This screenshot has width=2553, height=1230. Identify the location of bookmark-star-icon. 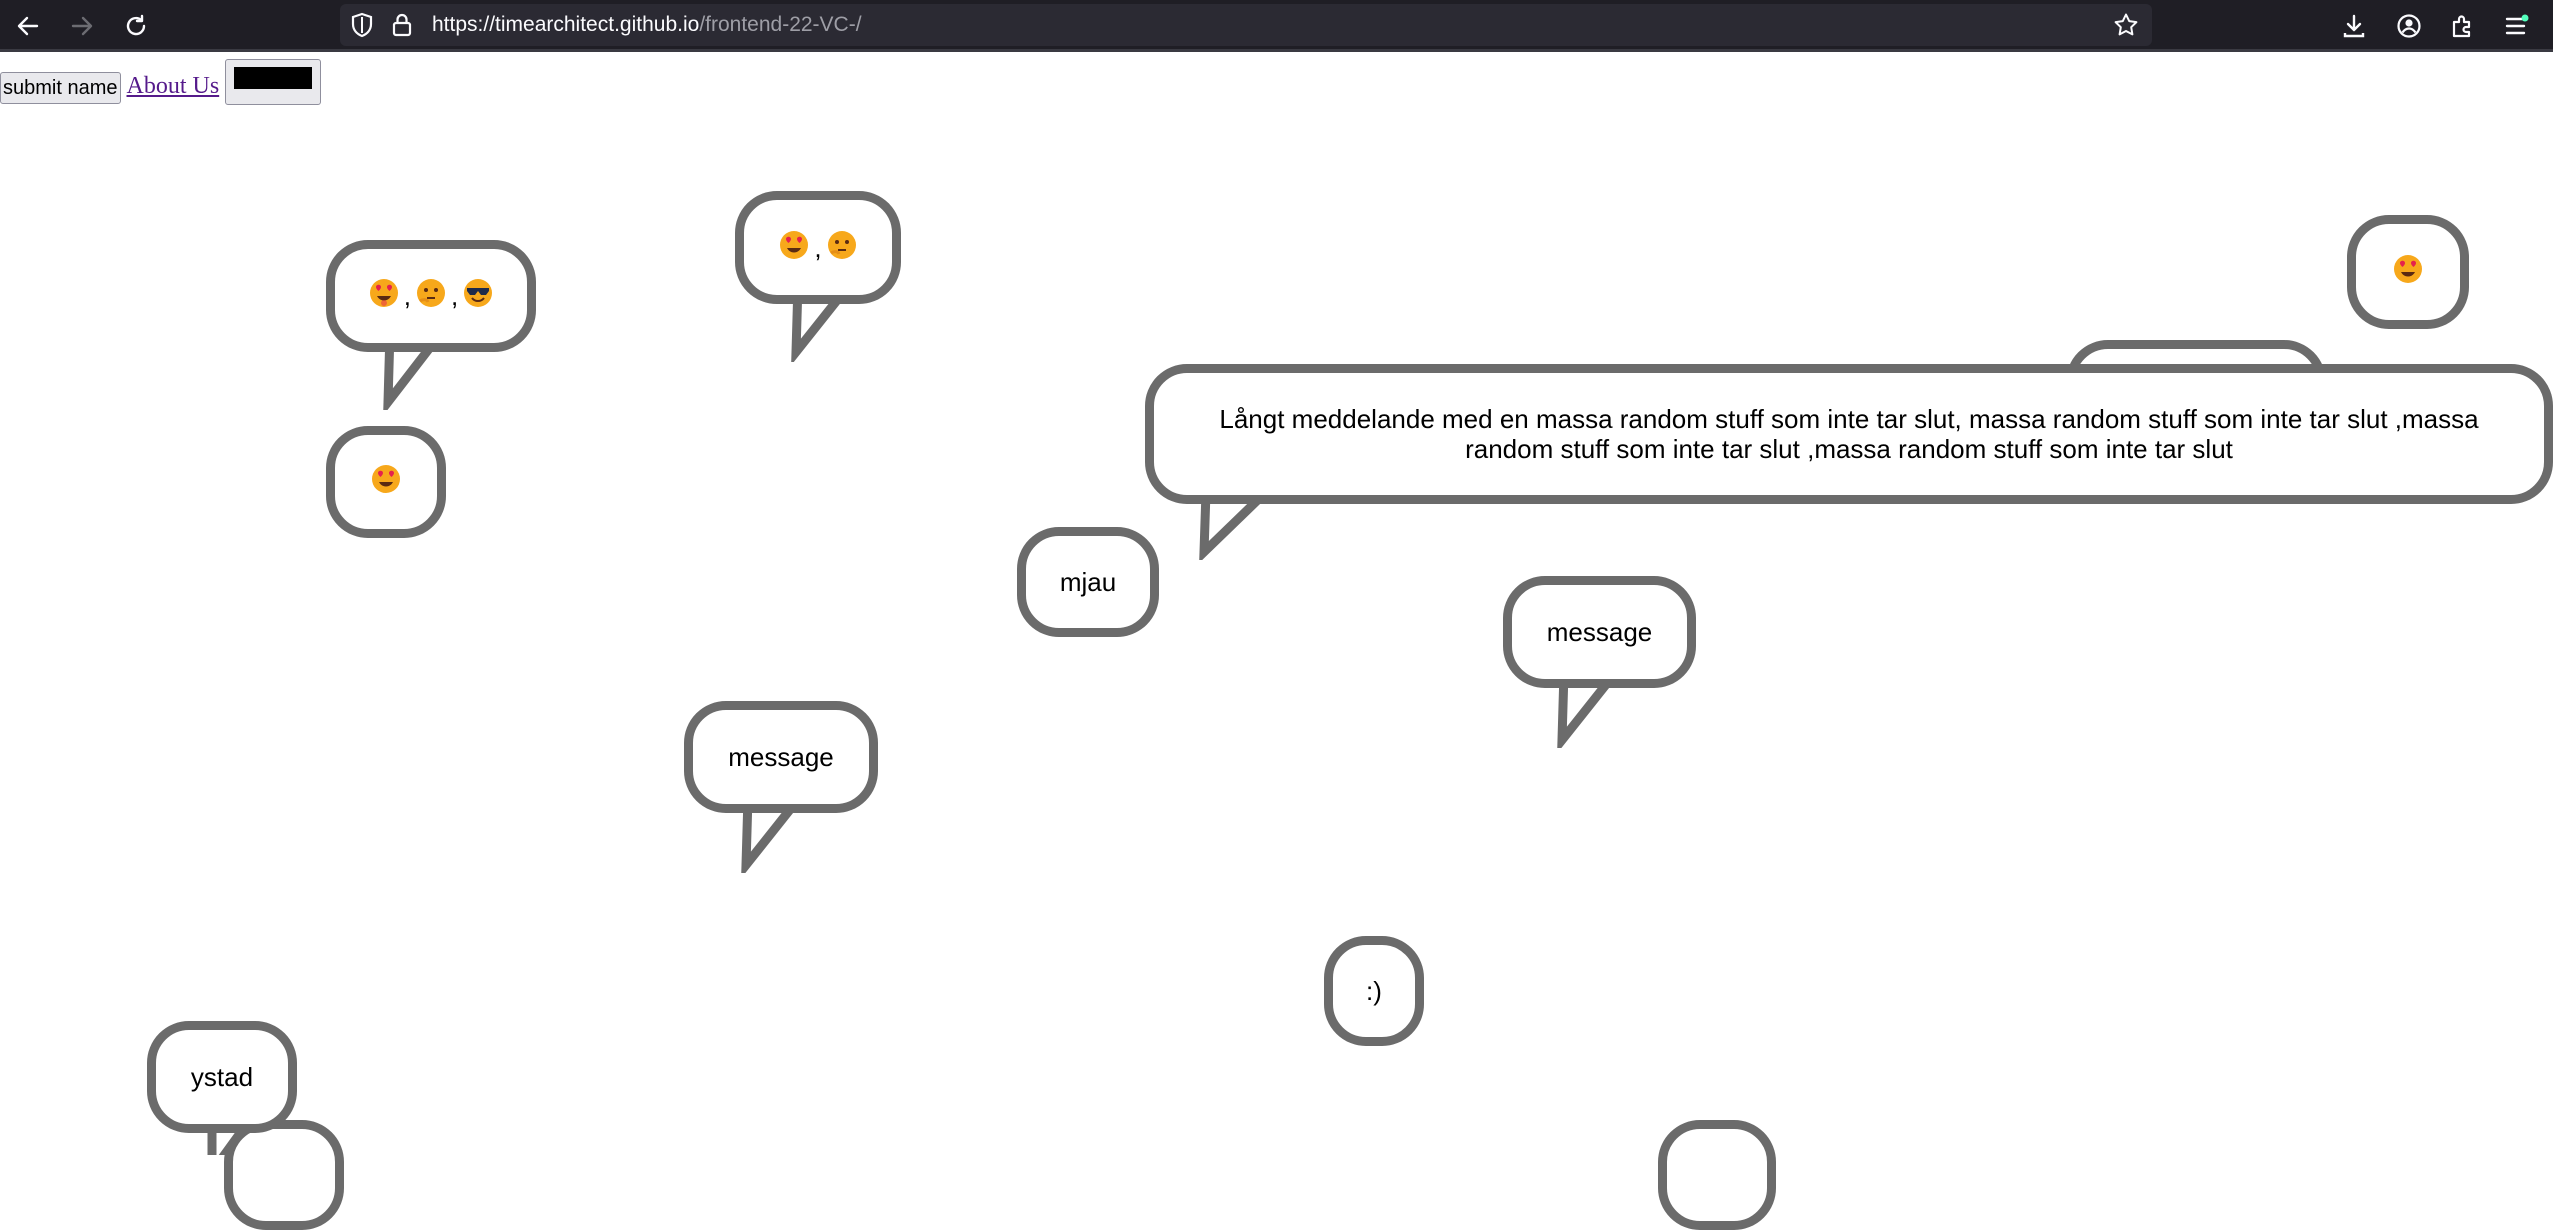
(2126, 25).